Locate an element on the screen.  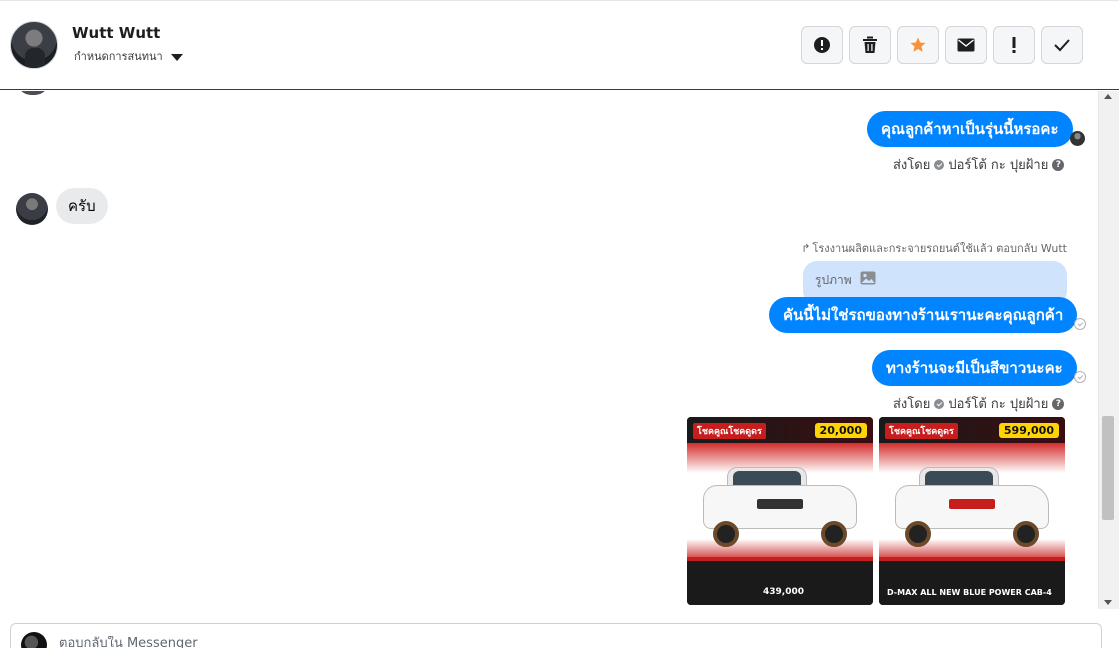
star-button is located at coordinates (918, 45).